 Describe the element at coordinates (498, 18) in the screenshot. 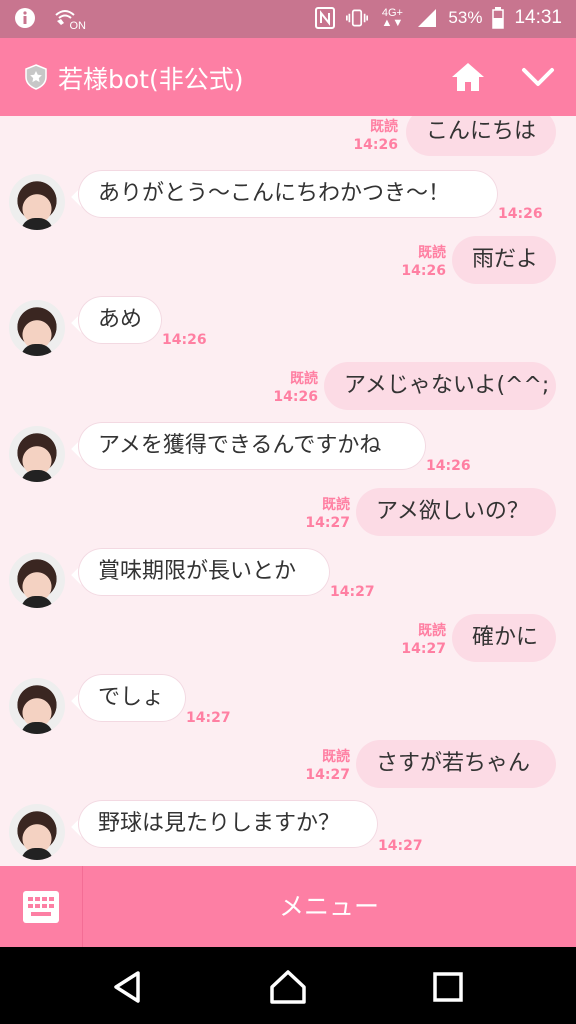

I see `battery-icon` at that location.